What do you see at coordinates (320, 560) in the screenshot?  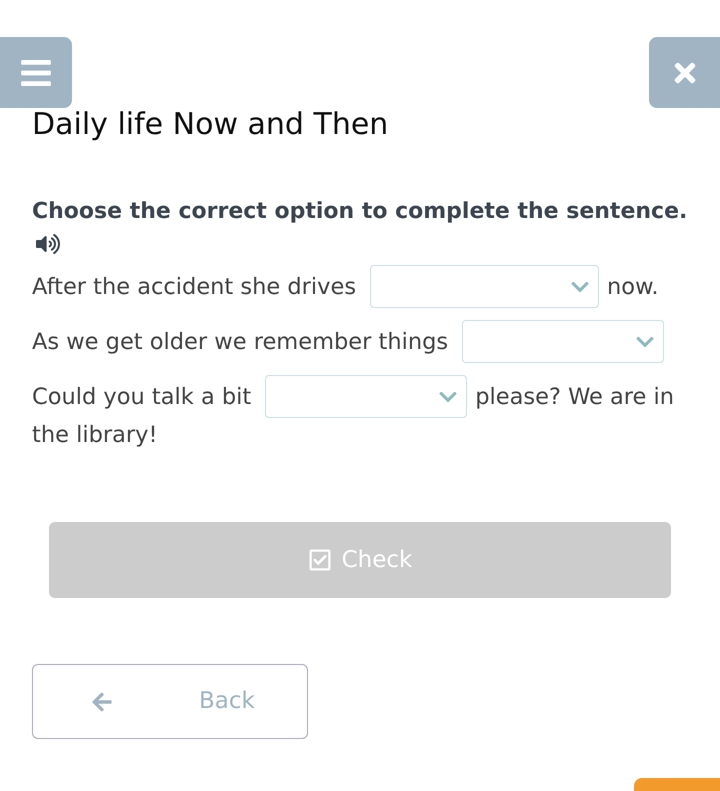 I see `checkbox-icon` at bounding box center [320, 560].